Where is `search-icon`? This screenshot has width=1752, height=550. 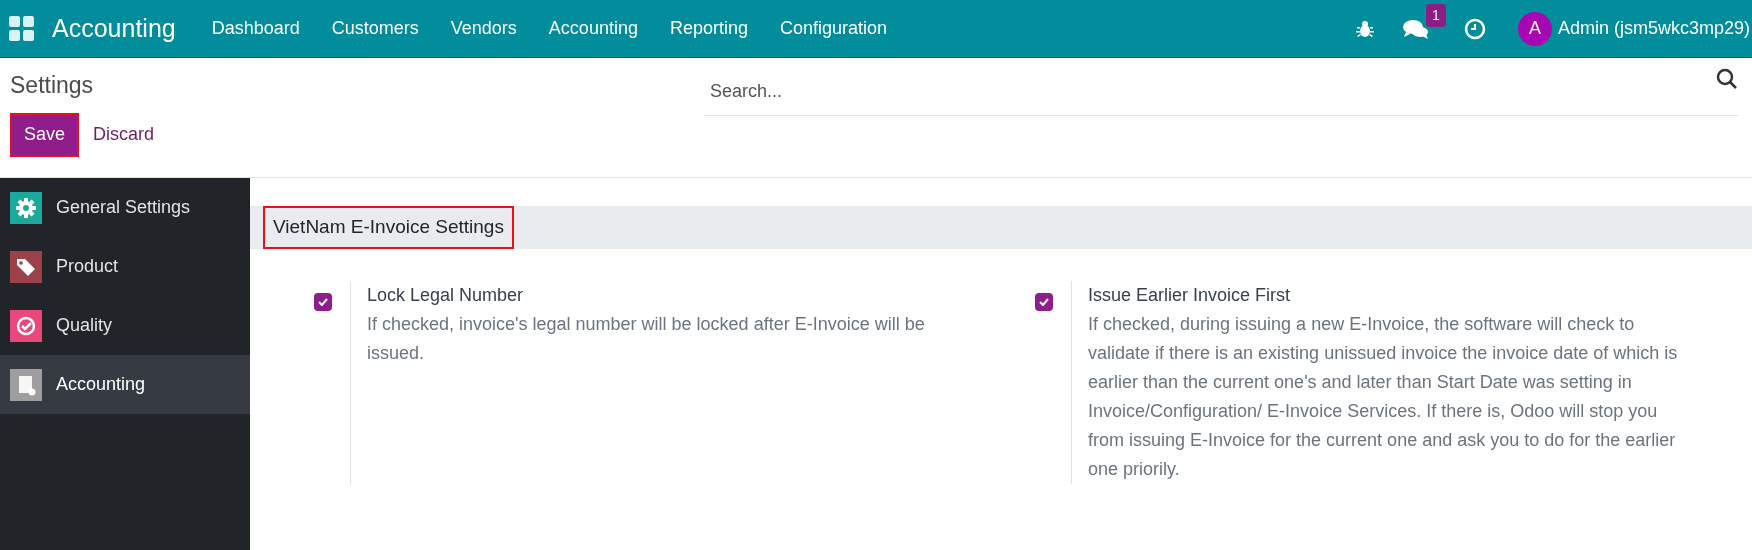
search-icon is located at coordinates (1727, 79).